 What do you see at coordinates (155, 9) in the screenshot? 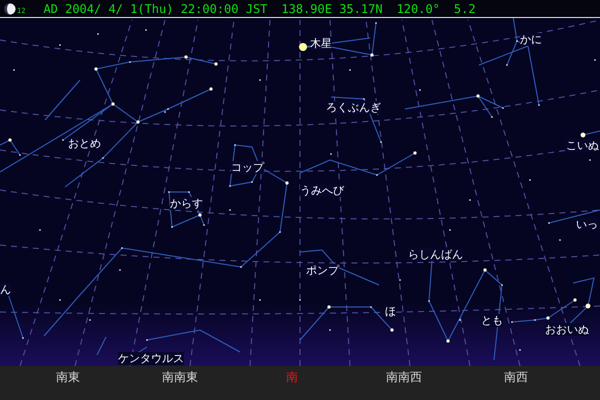
I see `status-reading: AD 2004/ 4/ 1(Thu) 22:00:00 JST` at bounding box center [155, 9].